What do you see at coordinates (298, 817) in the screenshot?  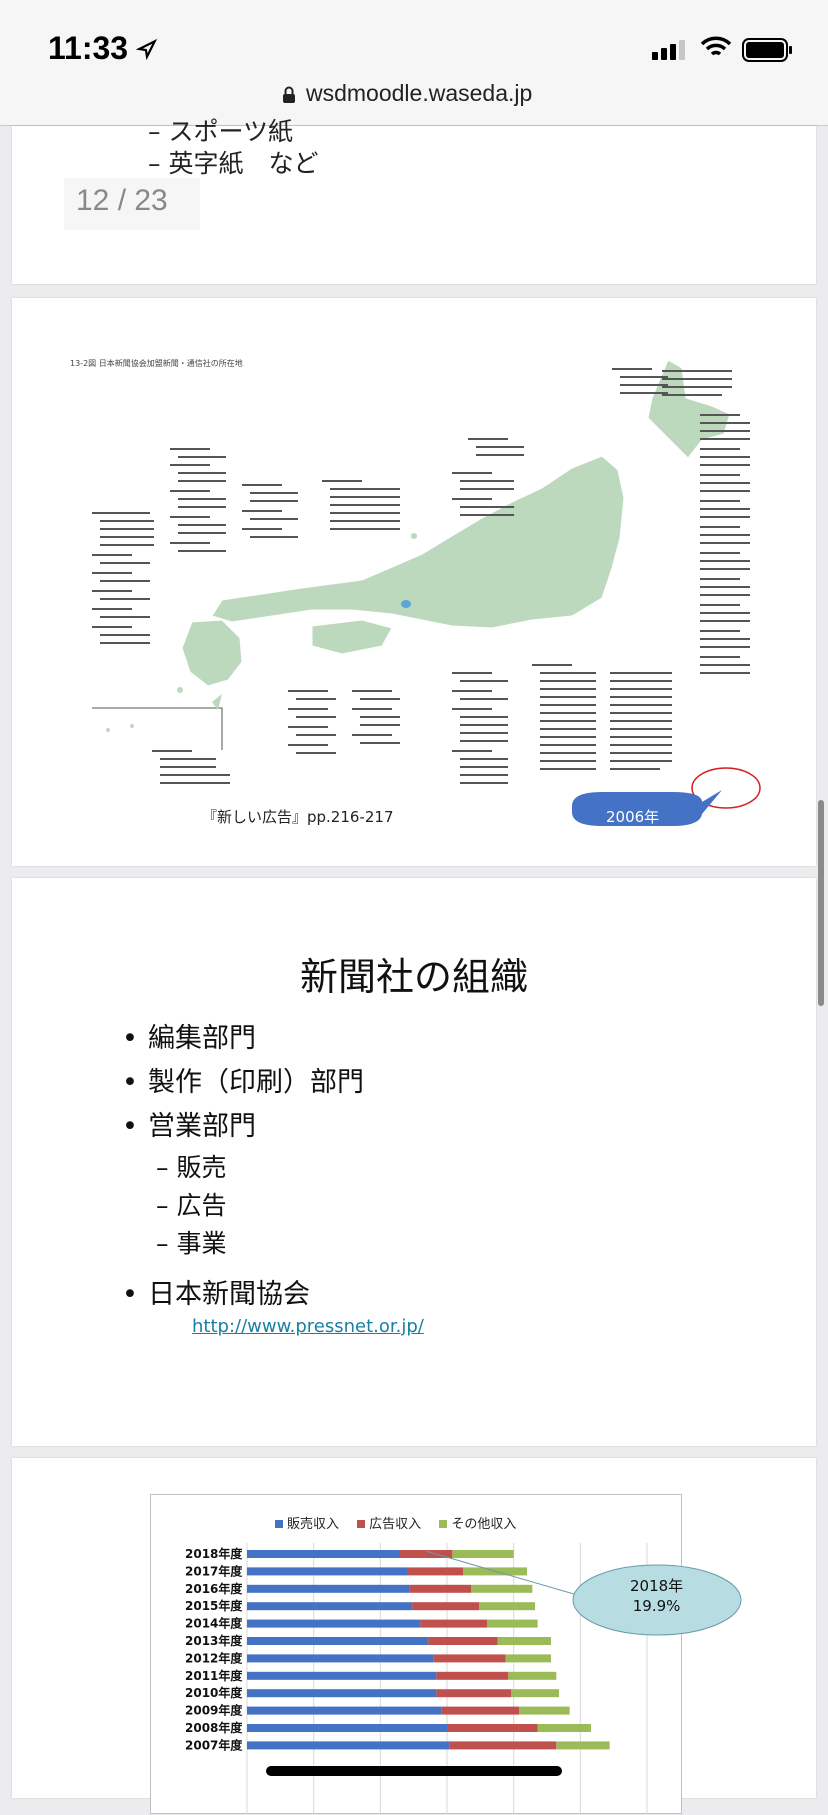 I see `map-caption: 『新しい広告』pp.216-217` at bounding box center [298, 817].